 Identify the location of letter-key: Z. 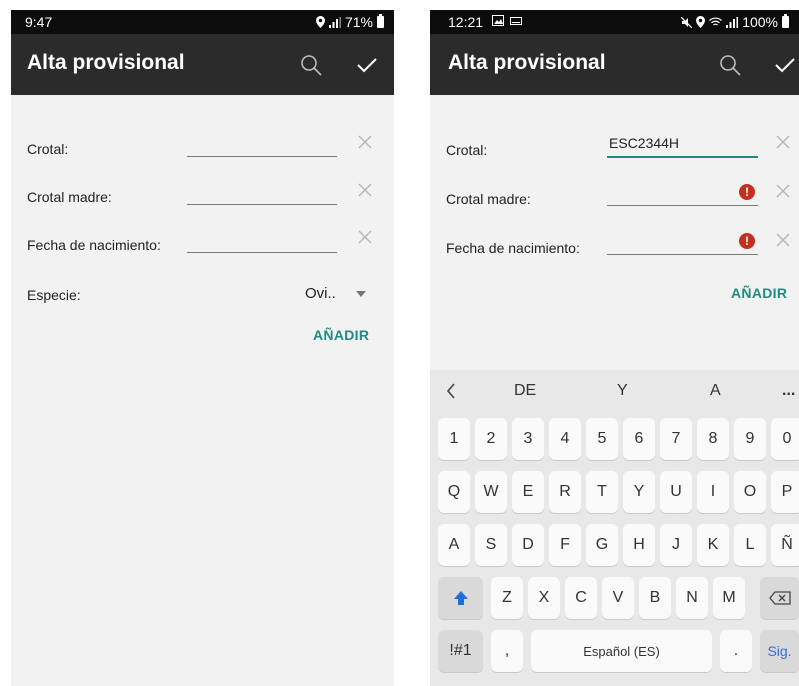
(507, 598).